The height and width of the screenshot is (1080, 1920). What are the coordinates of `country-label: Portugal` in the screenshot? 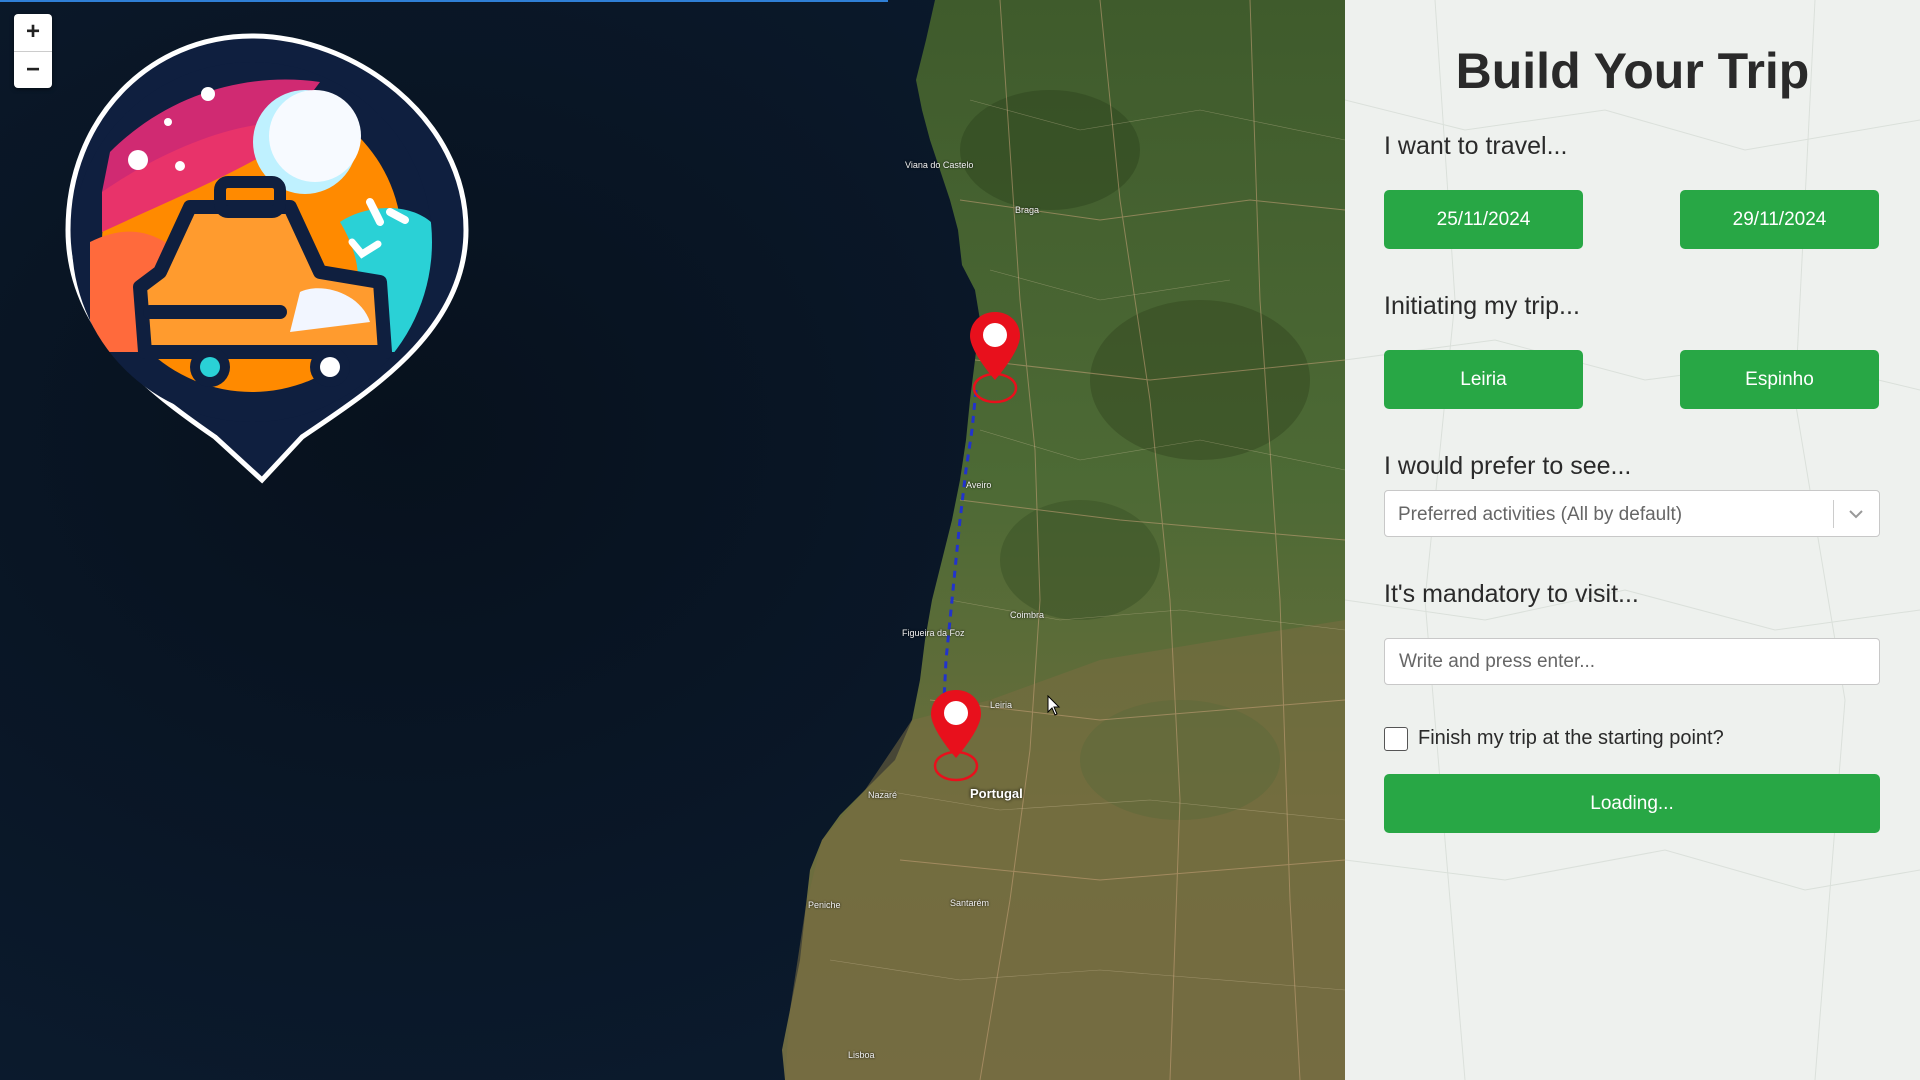 It's located at (996, 793).